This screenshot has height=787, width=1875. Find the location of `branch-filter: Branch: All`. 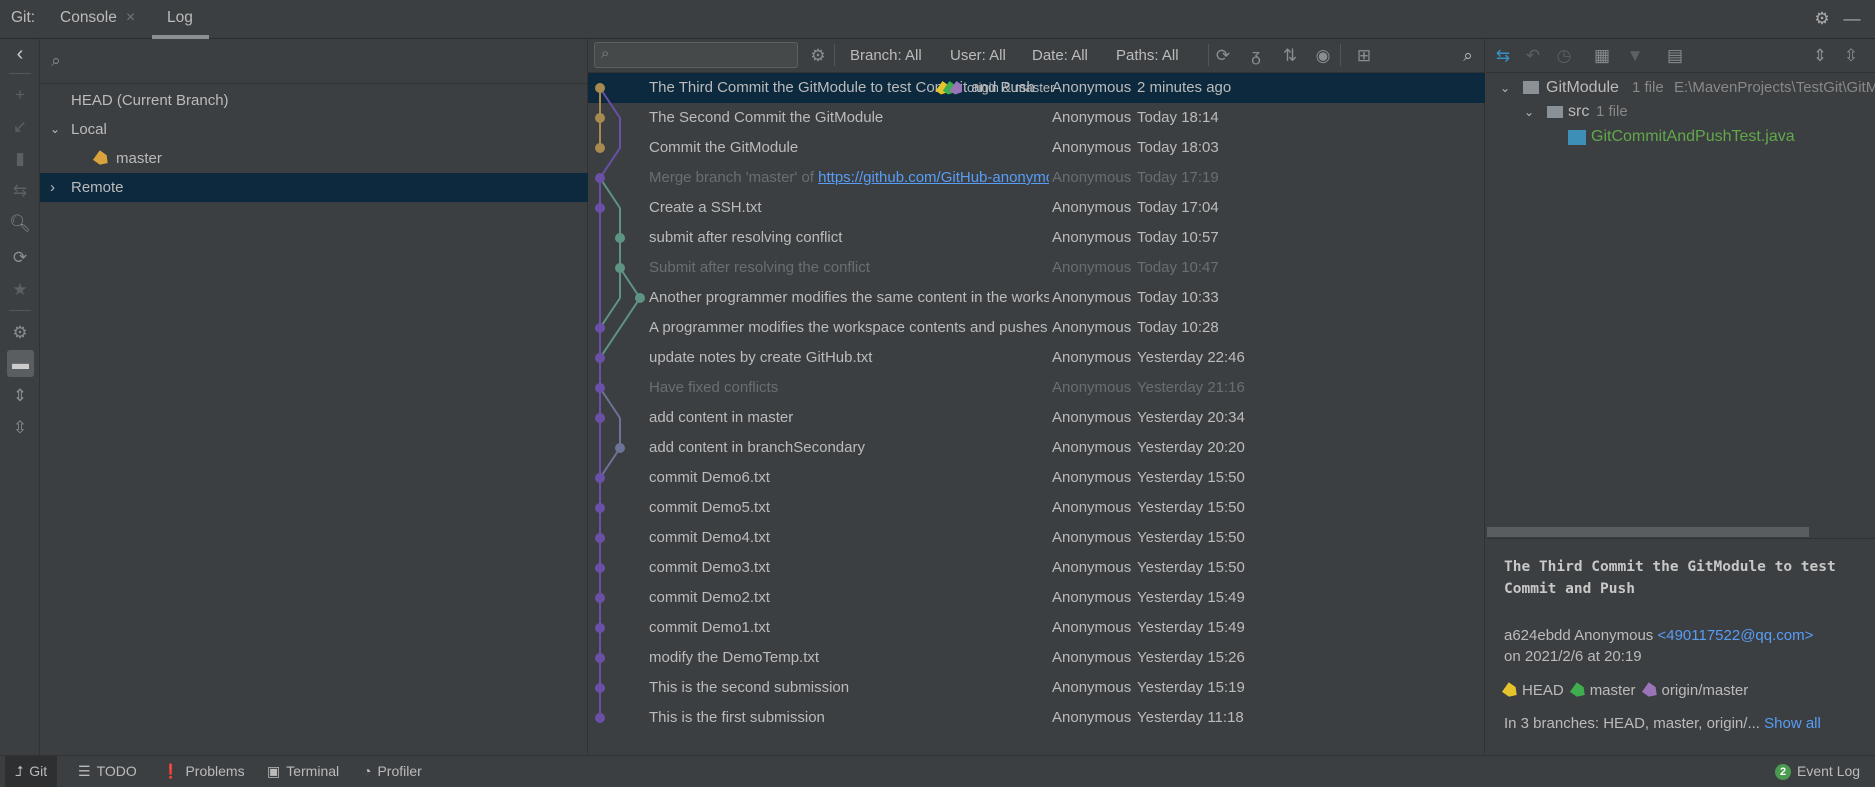

branch-filter: Branch: All is located at coordinates (886, 55).